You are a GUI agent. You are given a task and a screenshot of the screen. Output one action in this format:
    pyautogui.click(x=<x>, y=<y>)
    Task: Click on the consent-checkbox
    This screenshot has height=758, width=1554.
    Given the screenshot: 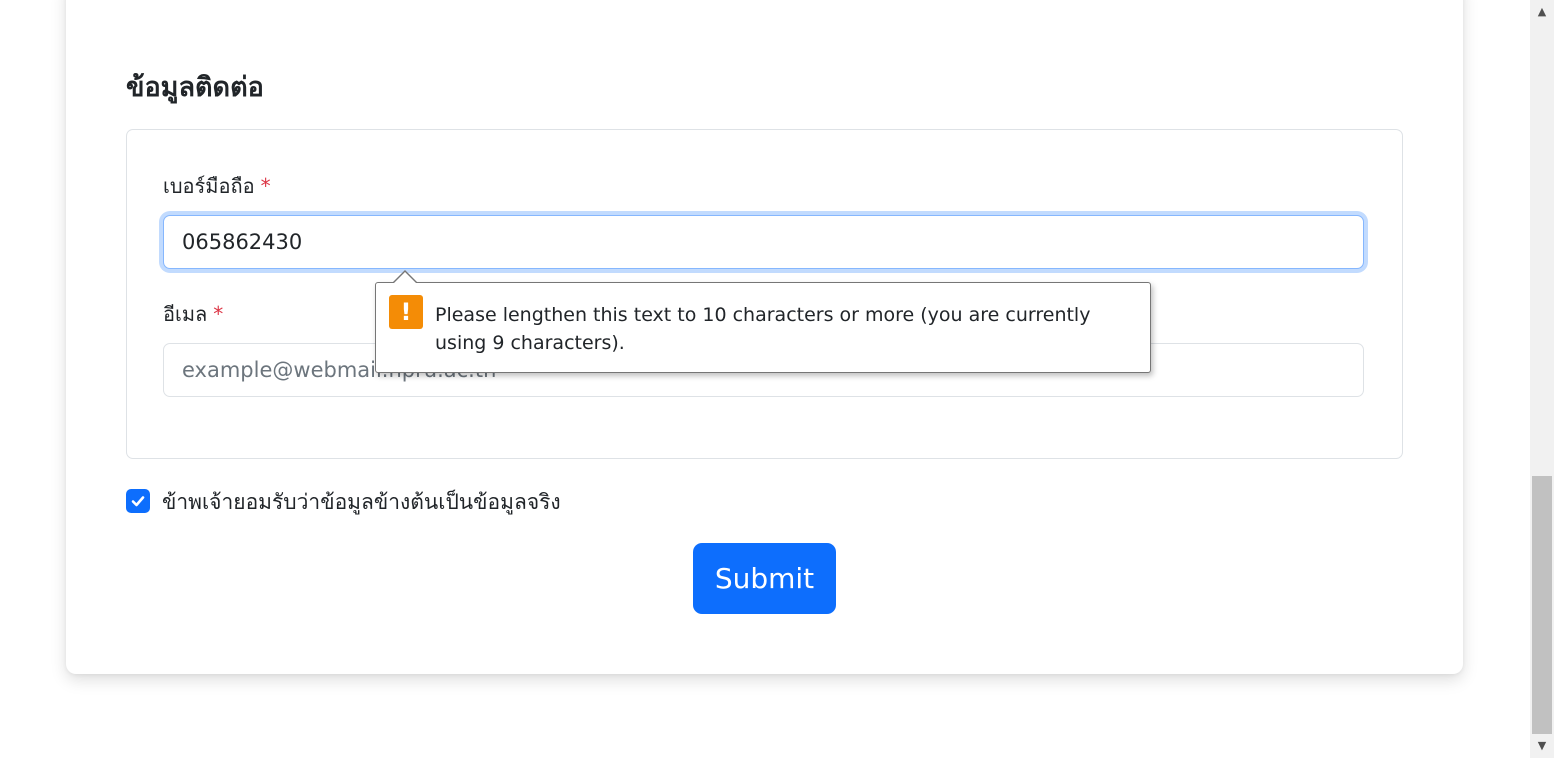 What is the action you would take?
    pyautogui.click(x=138, y=501)
    